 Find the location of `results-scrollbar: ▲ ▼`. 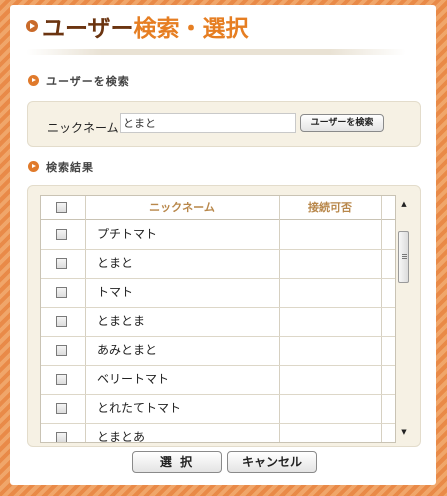

results-scrollbar: ▲ ▼ is located at coordinates (404, 319).